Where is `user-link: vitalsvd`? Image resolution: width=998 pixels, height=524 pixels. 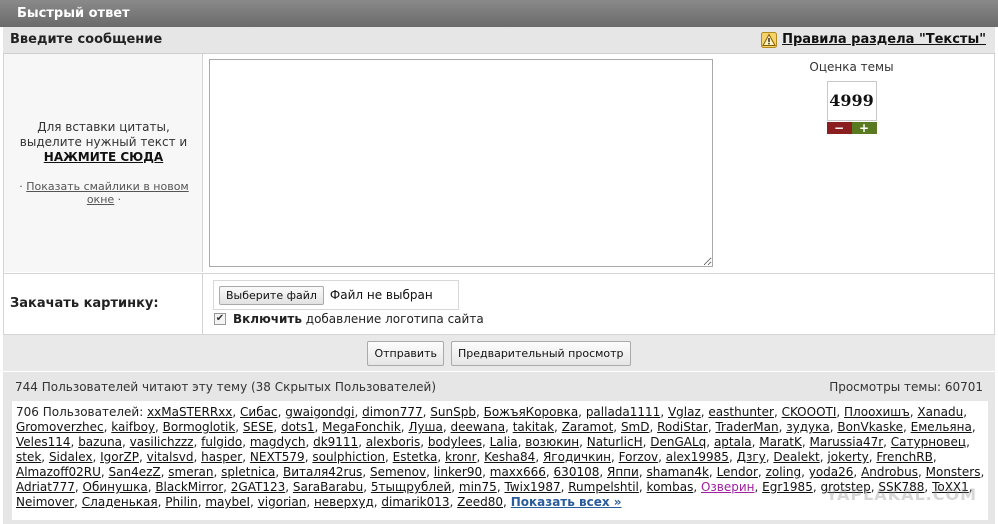 user-link: vitalsvd is located at coordinates (170, 457).